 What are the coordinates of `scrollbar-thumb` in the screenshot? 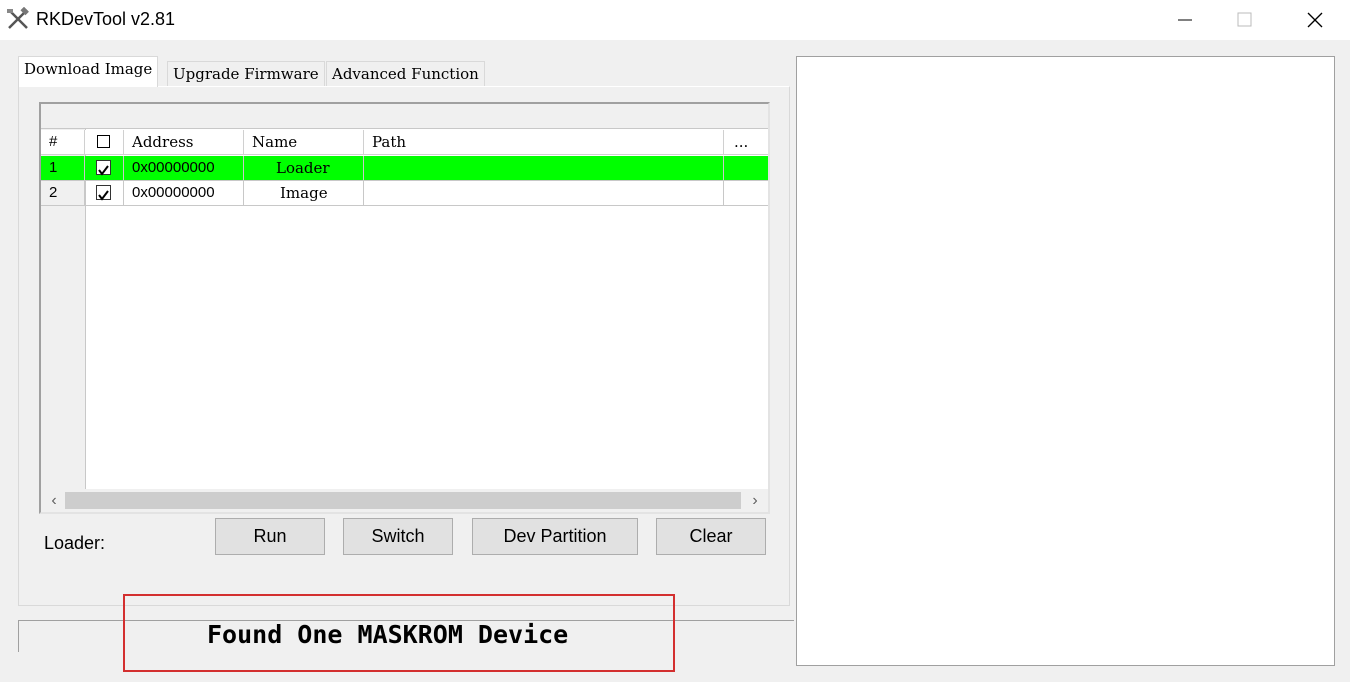 It's located at (403, 500).